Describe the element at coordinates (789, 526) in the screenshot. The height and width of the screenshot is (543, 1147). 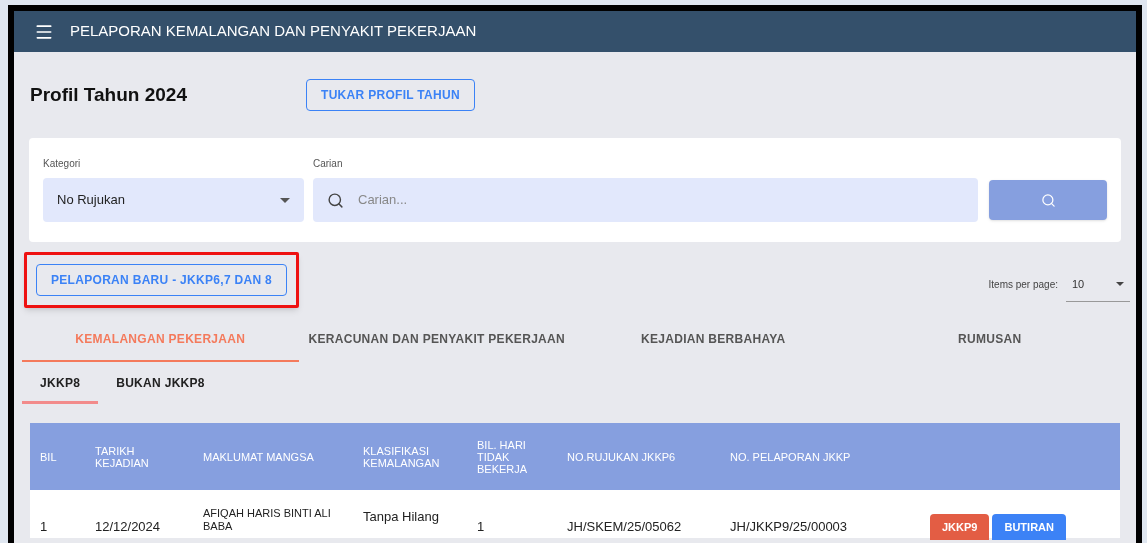
I see `table-cell-text: JH/JKKP9/25/00003` at that location.